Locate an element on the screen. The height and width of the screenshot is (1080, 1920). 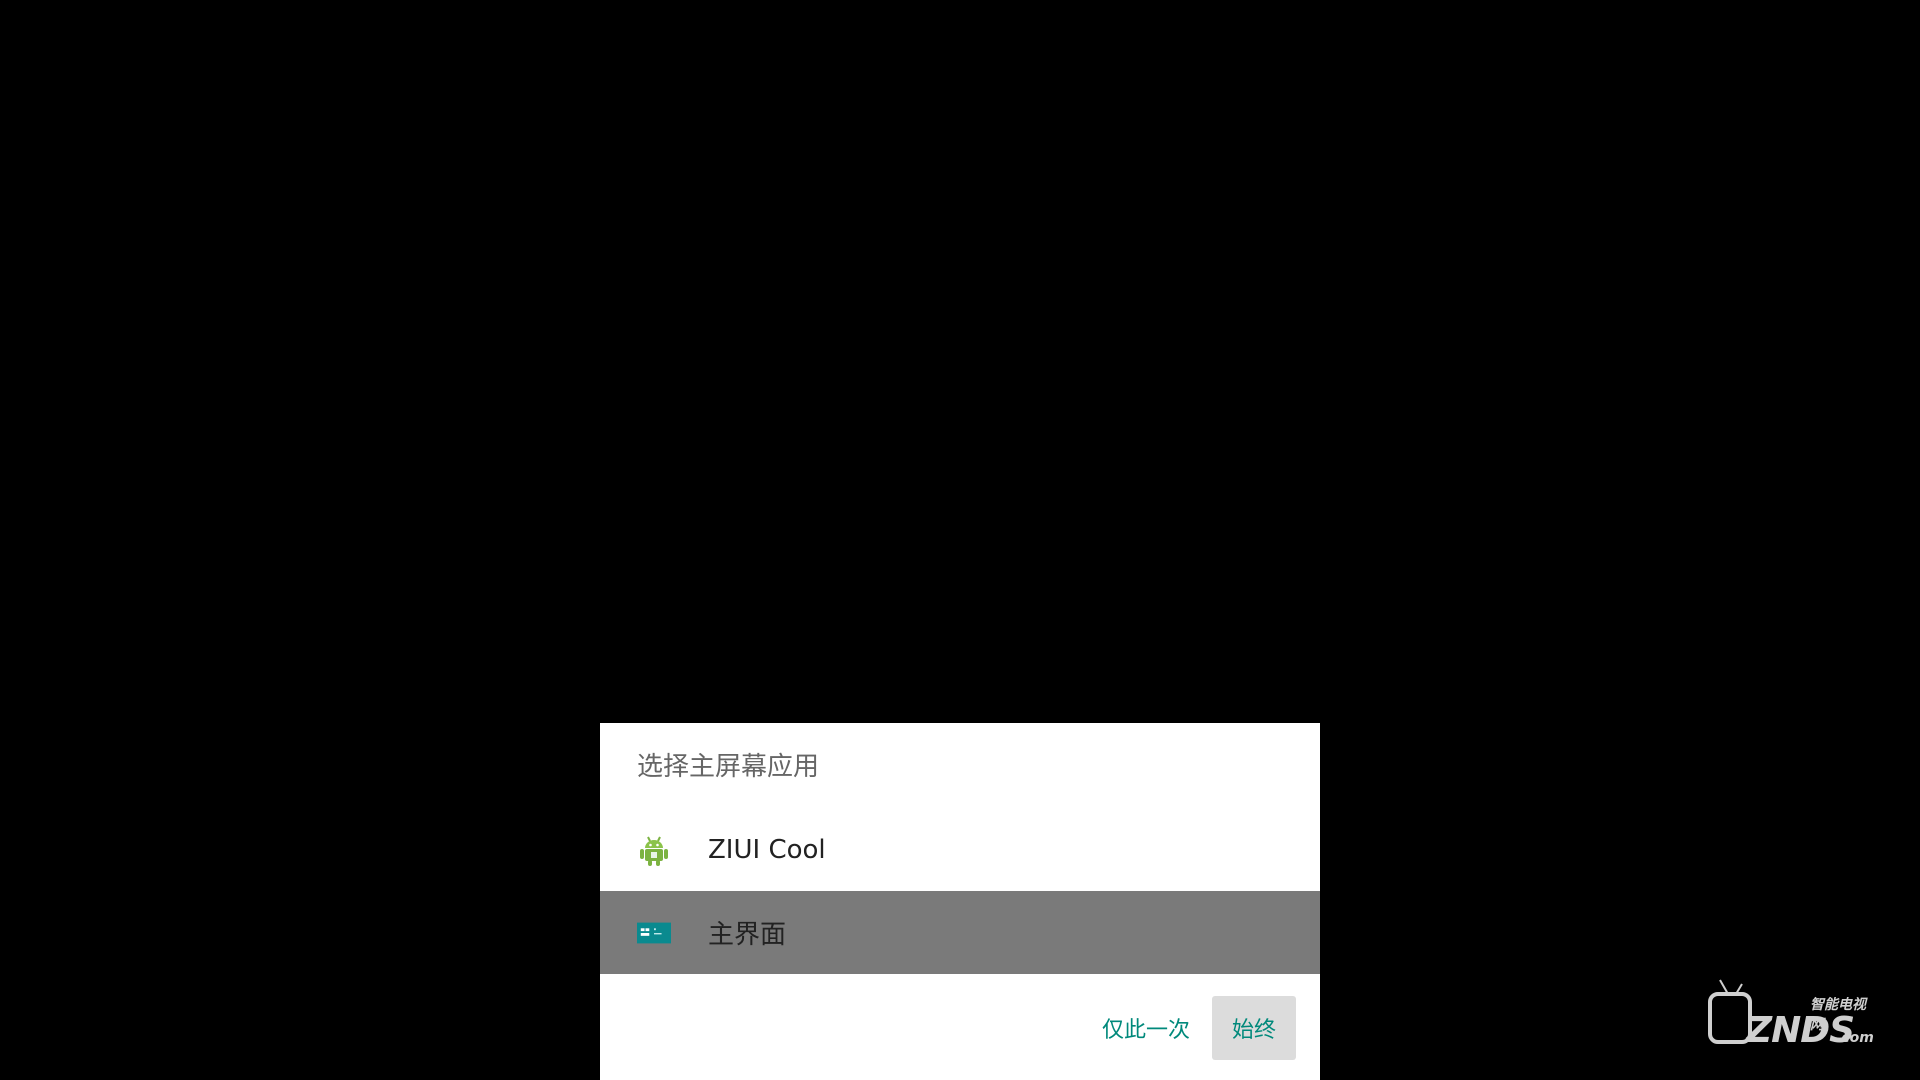
watermark-suffix: .com is located at coordinates (1855, 1038).